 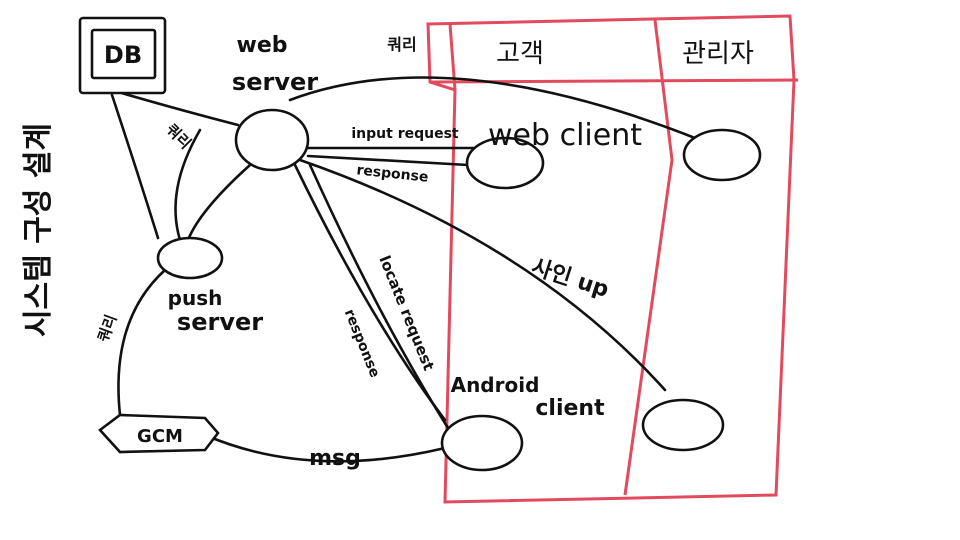 What do you see at coordinates (520, 54) in the screenshot?
I see `col-customer: 고객` at bounding box center [520, 54].